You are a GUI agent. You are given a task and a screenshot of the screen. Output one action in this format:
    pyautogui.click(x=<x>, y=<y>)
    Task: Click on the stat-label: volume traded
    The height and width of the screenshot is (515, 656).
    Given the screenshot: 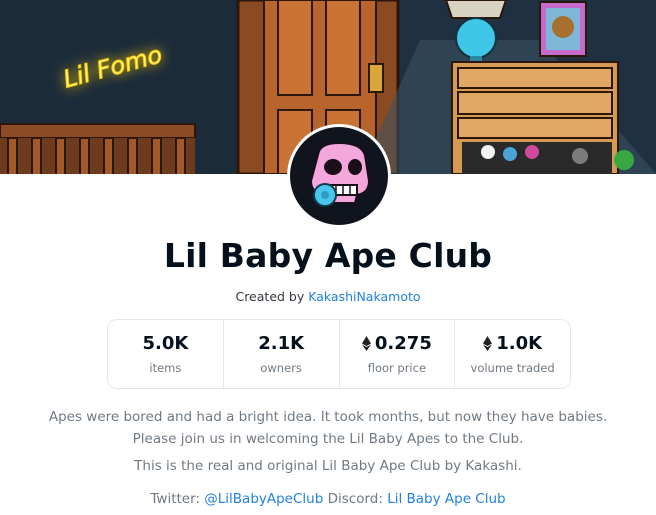 What is the action you would take?
    pyautogui.click(x=512, y=368)
    